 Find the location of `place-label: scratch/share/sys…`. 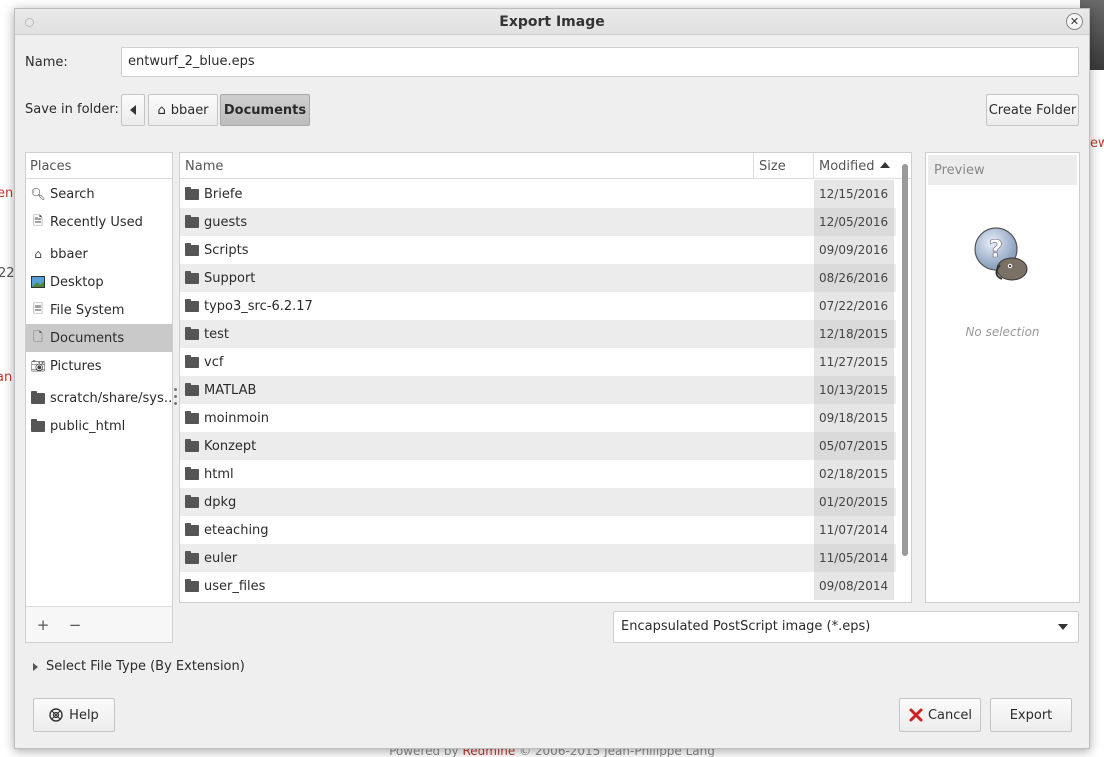

place-label: scratch/share/sys… is located at coordinates (111, 398).